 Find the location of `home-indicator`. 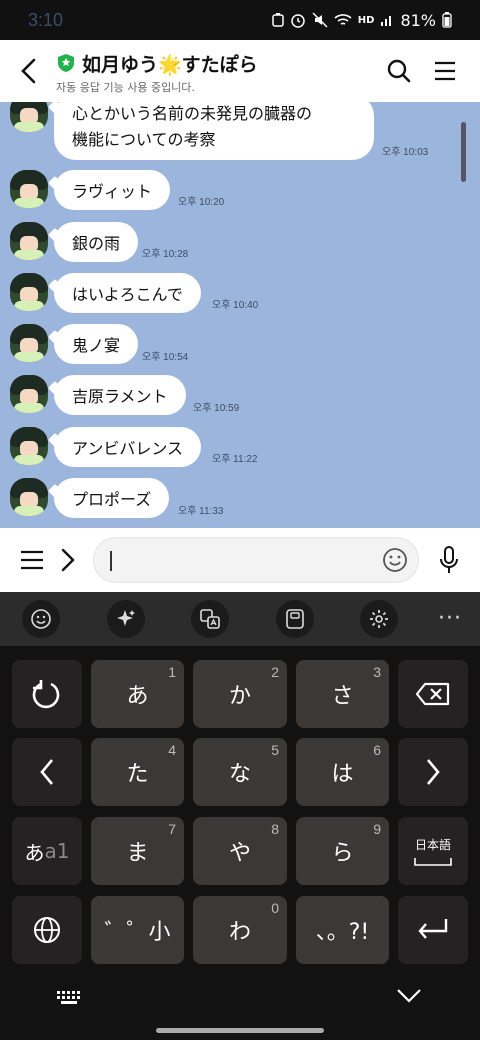

home-indicator is located at coordinates (240, 1030).